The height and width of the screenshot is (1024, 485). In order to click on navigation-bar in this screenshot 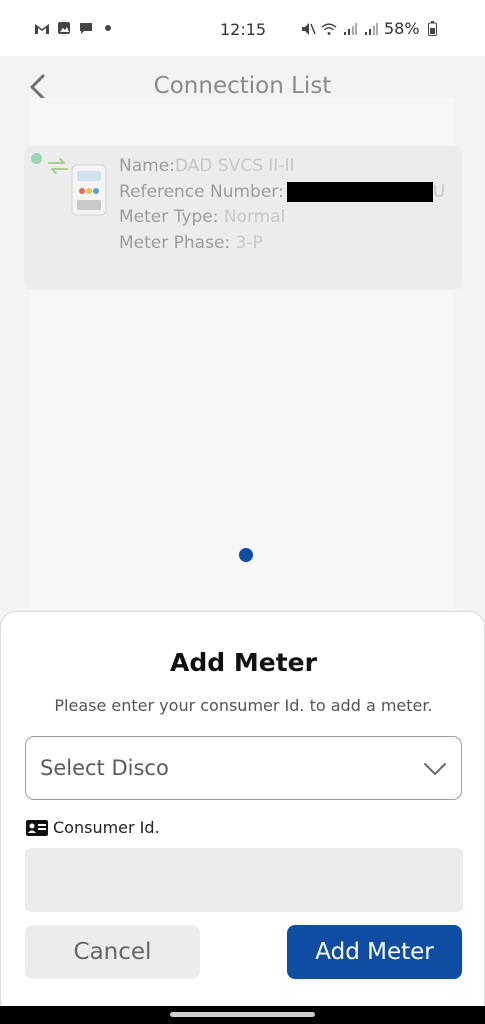, I will do `click(242, 1015)`.